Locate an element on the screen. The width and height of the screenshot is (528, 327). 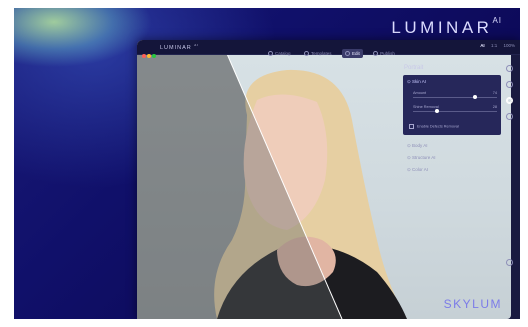
edit-icon is located at coordinates (347, 54).